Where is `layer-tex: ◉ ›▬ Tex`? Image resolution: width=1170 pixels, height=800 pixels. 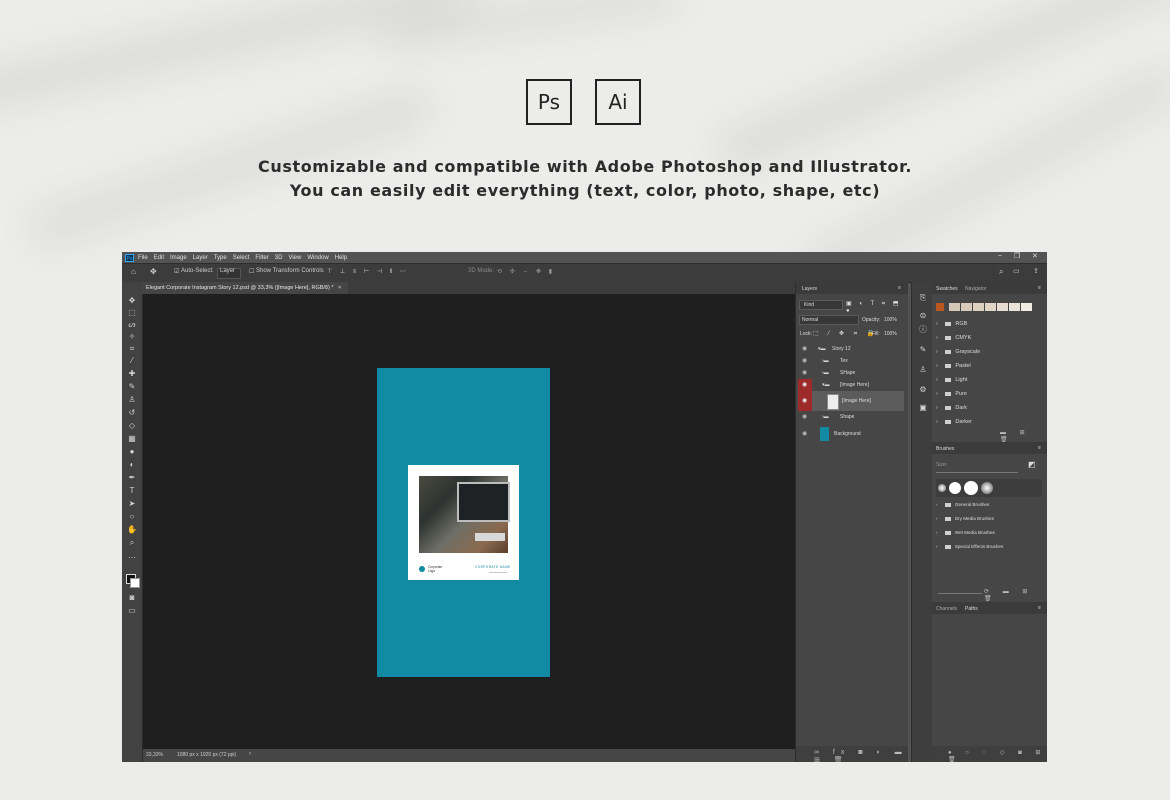 layer-tex: ◉ ›▬ Tex is located at coordinates (851, 361).